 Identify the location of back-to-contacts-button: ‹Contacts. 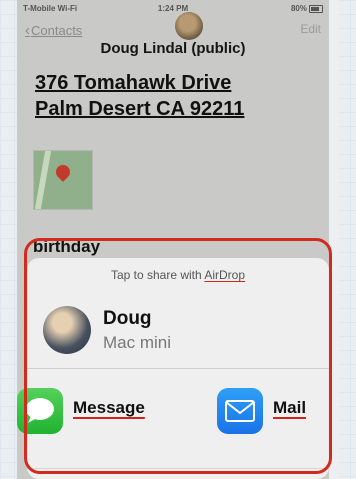
(53, 30).